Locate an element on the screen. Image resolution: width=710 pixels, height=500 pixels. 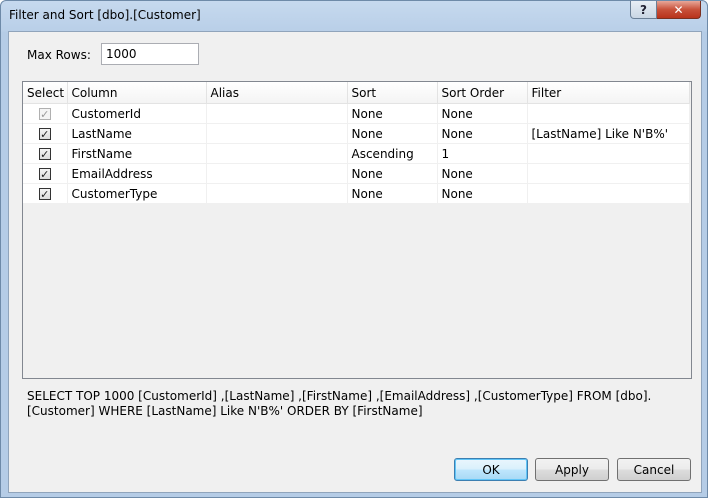
title-buttons: ? ✕ is located at coordinates (665, 10).